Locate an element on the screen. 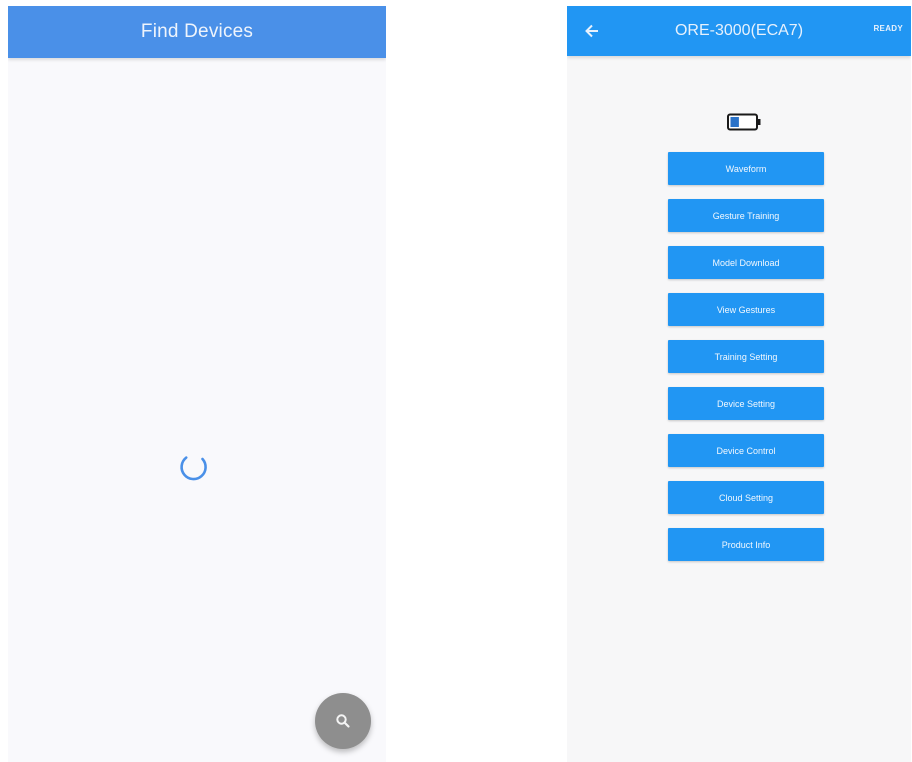  menu-button-view-gestures: View Gestures is located at coordinates (746, 309).